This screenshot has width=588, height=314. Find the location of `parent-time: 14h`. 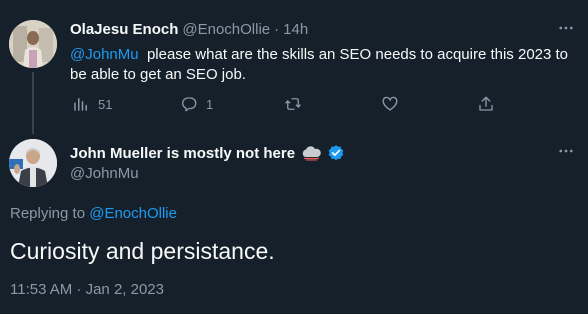

parent-time: 14h is located at coordinates (295, 29).